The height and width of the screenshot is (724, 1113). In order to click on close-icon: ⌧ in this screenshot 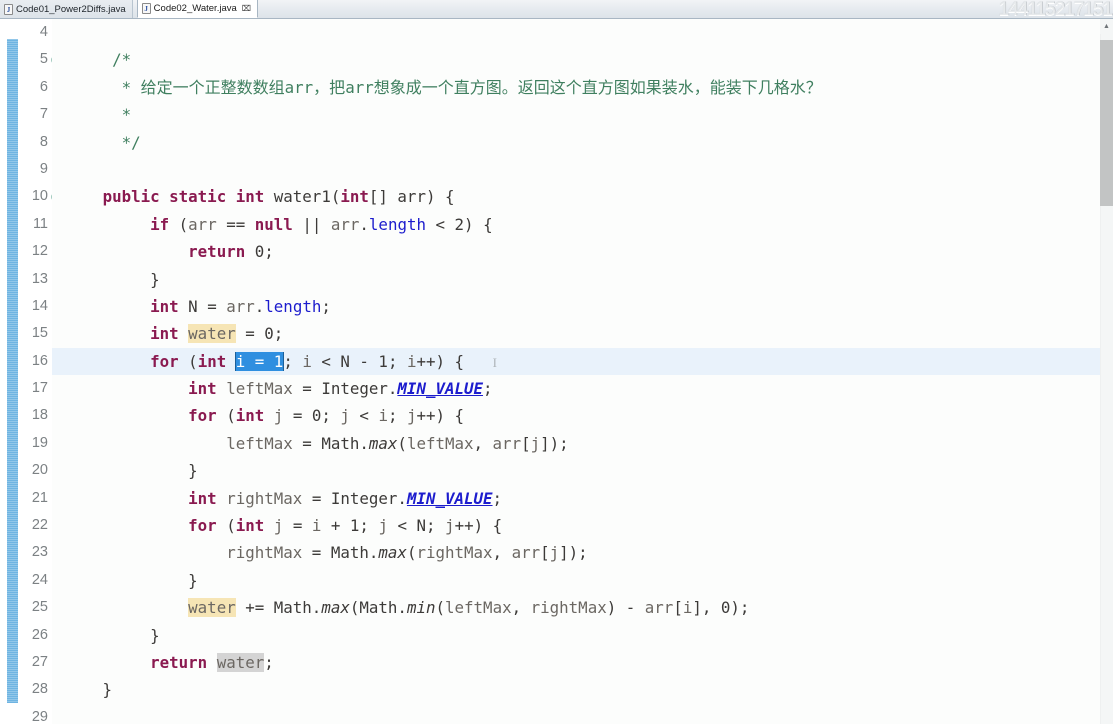, I will do `click(246, 8)`.